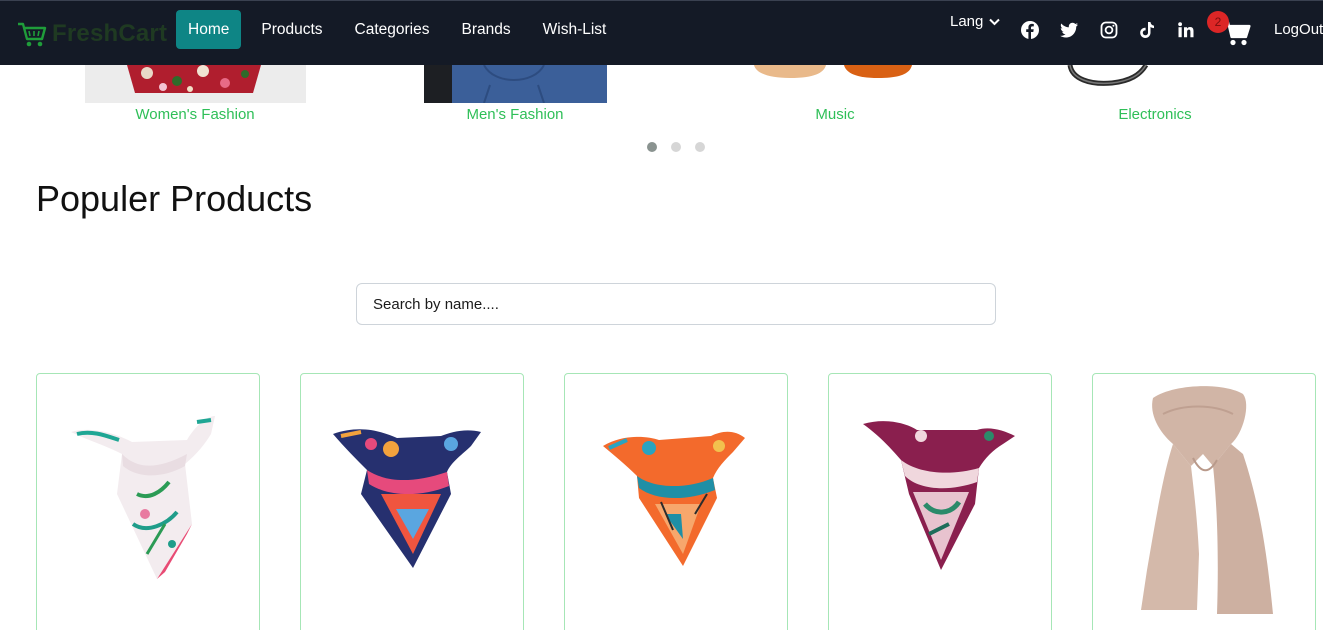 The image size is (1323, 630). What do you see at coordinates (1298, 29) in the screenshot?
I see `logout-link: LogOut` at bounding box center [1298, 29].